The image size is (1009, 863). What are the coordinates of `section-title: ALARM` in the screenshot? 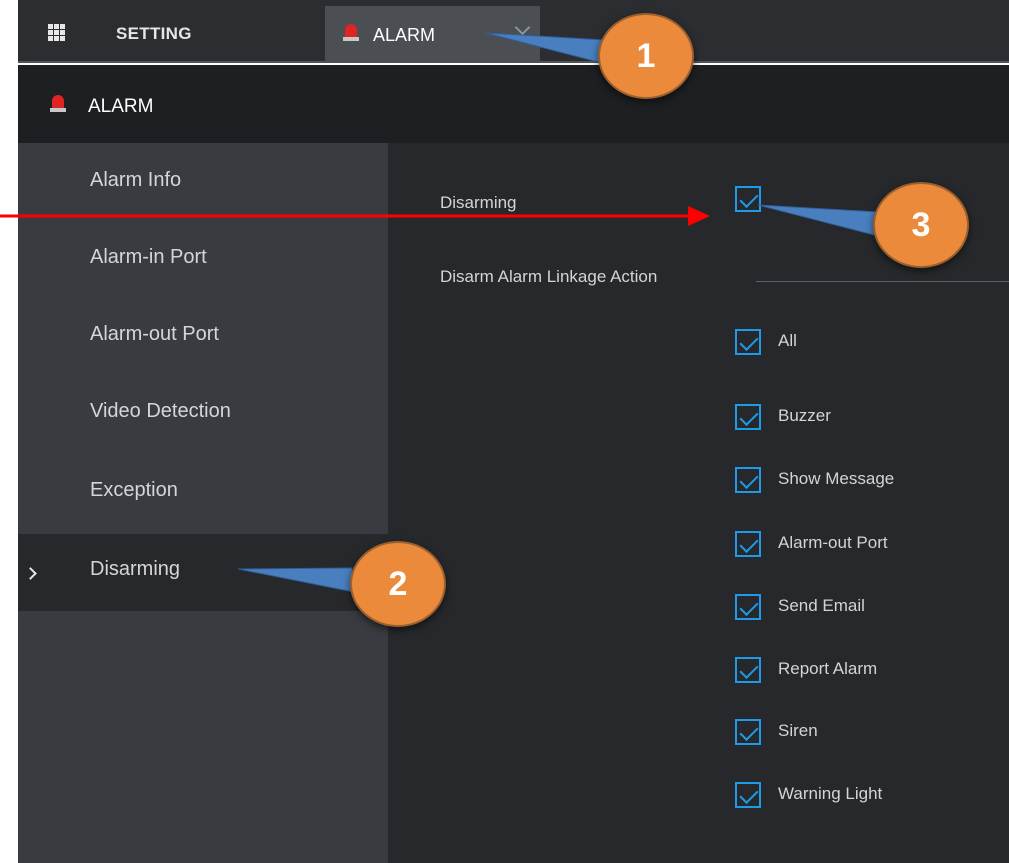 It's located at (121, 106).